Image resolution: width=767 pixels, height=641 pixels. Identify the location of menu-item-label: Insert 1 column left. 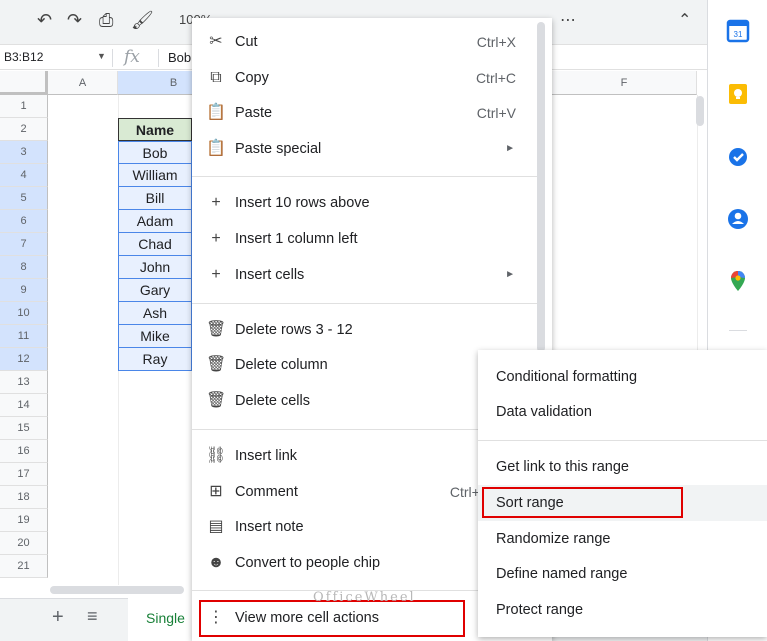
(296, 239).